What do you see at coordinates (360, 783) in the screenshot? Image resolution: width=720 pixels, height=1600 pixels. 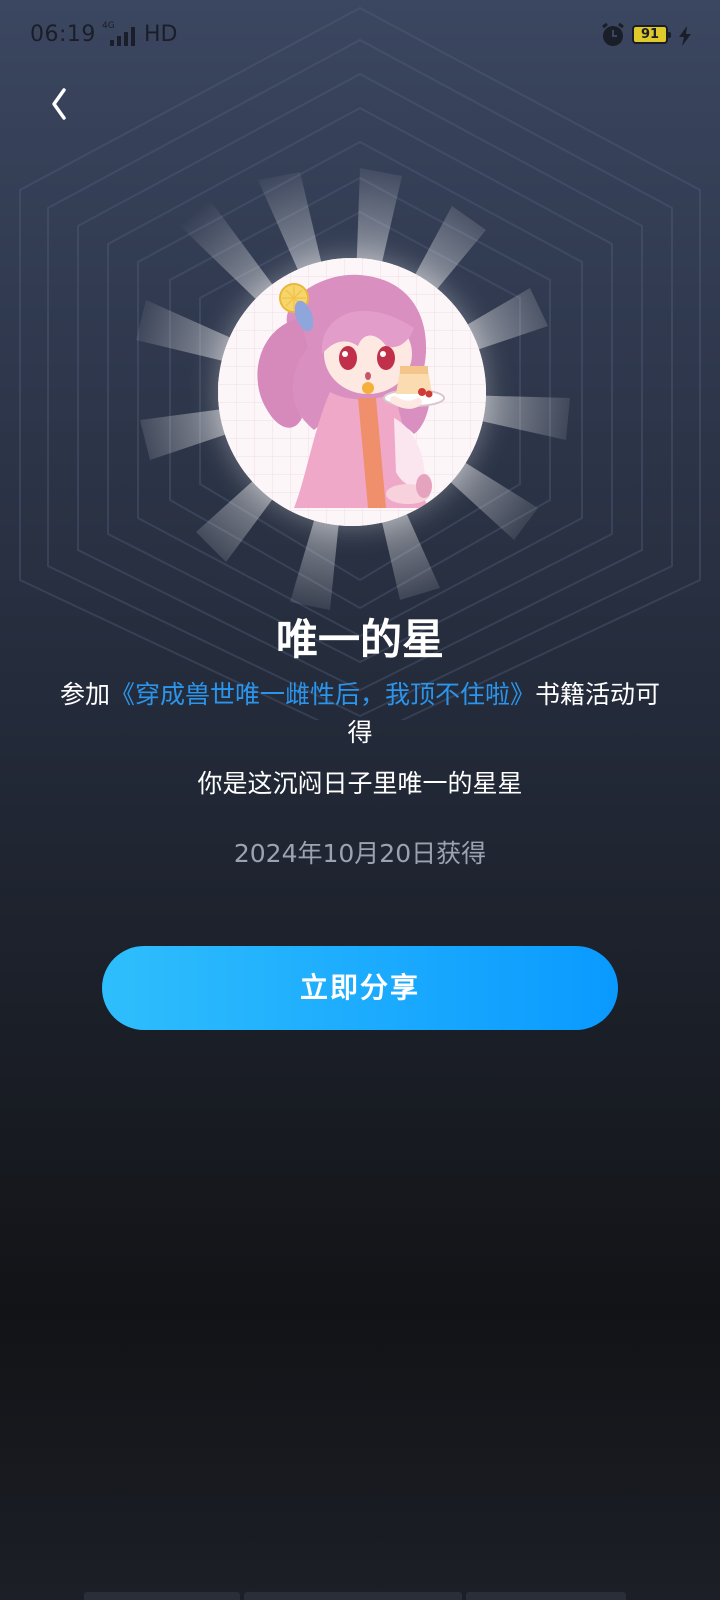 I see `badge-quote: 你是这沉闷日子里唯一的星星` at bounding box center [360, 783].